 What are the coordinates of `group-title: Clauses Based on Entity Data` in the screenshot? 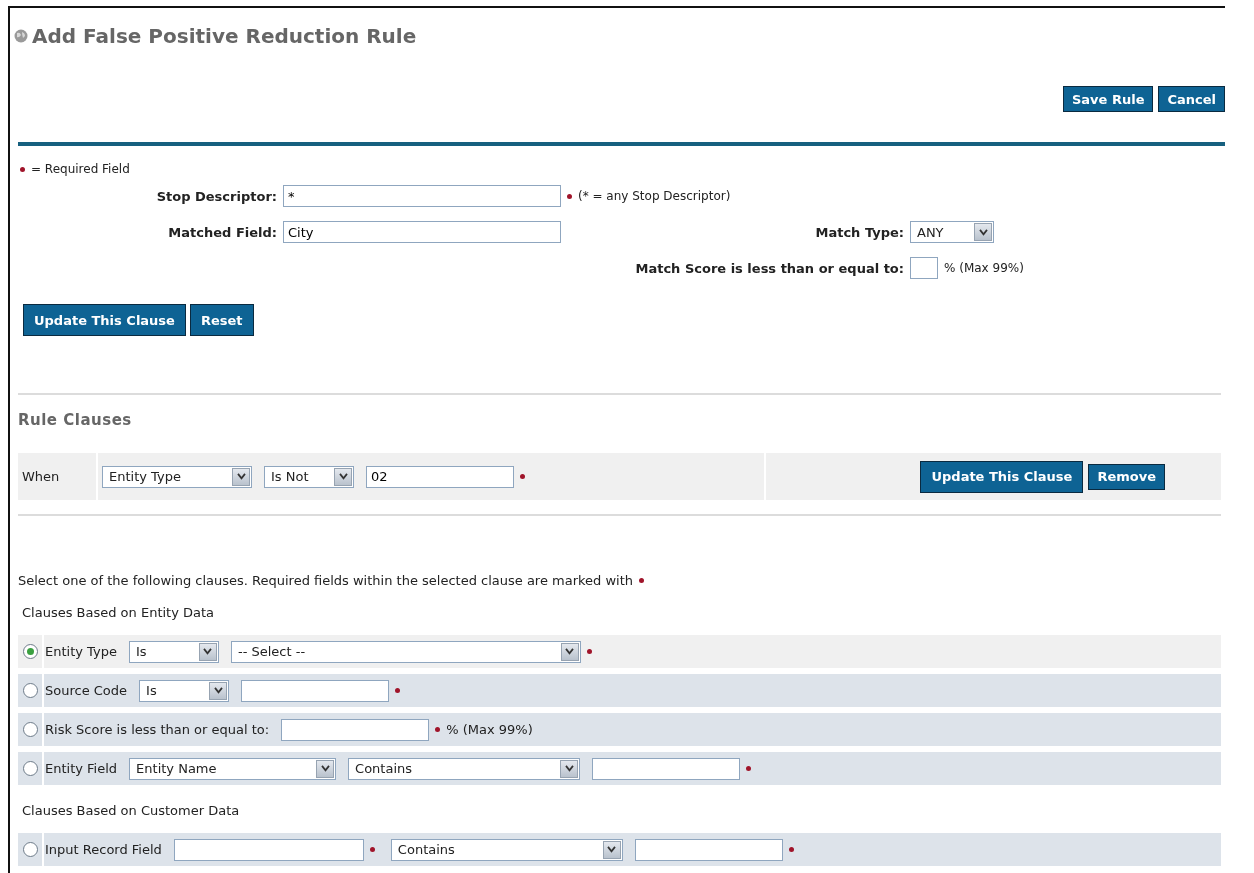 It's located at (119, 613).